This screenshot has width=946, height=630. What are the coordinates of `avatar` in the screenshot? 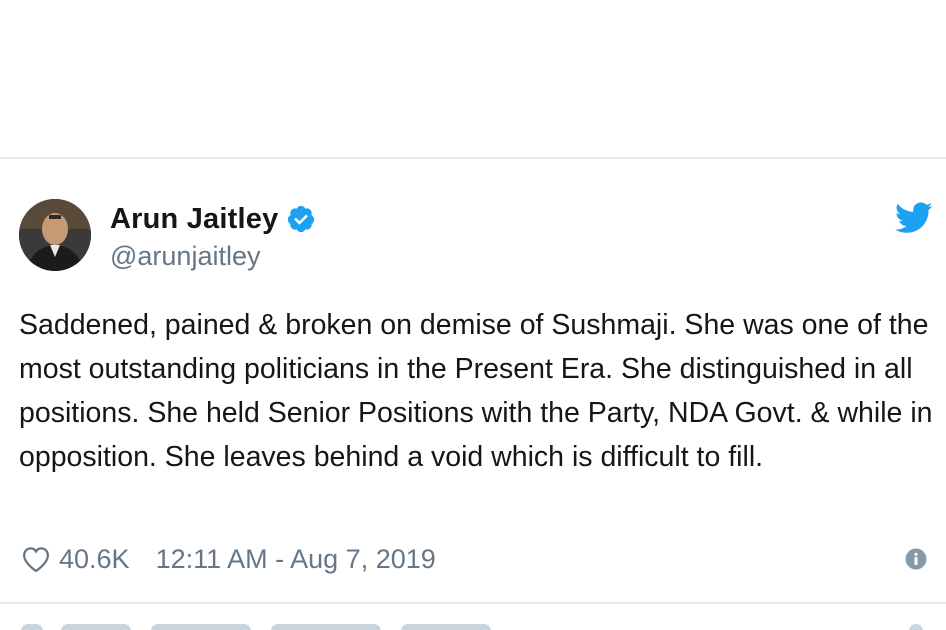 It's located at (55, 235).